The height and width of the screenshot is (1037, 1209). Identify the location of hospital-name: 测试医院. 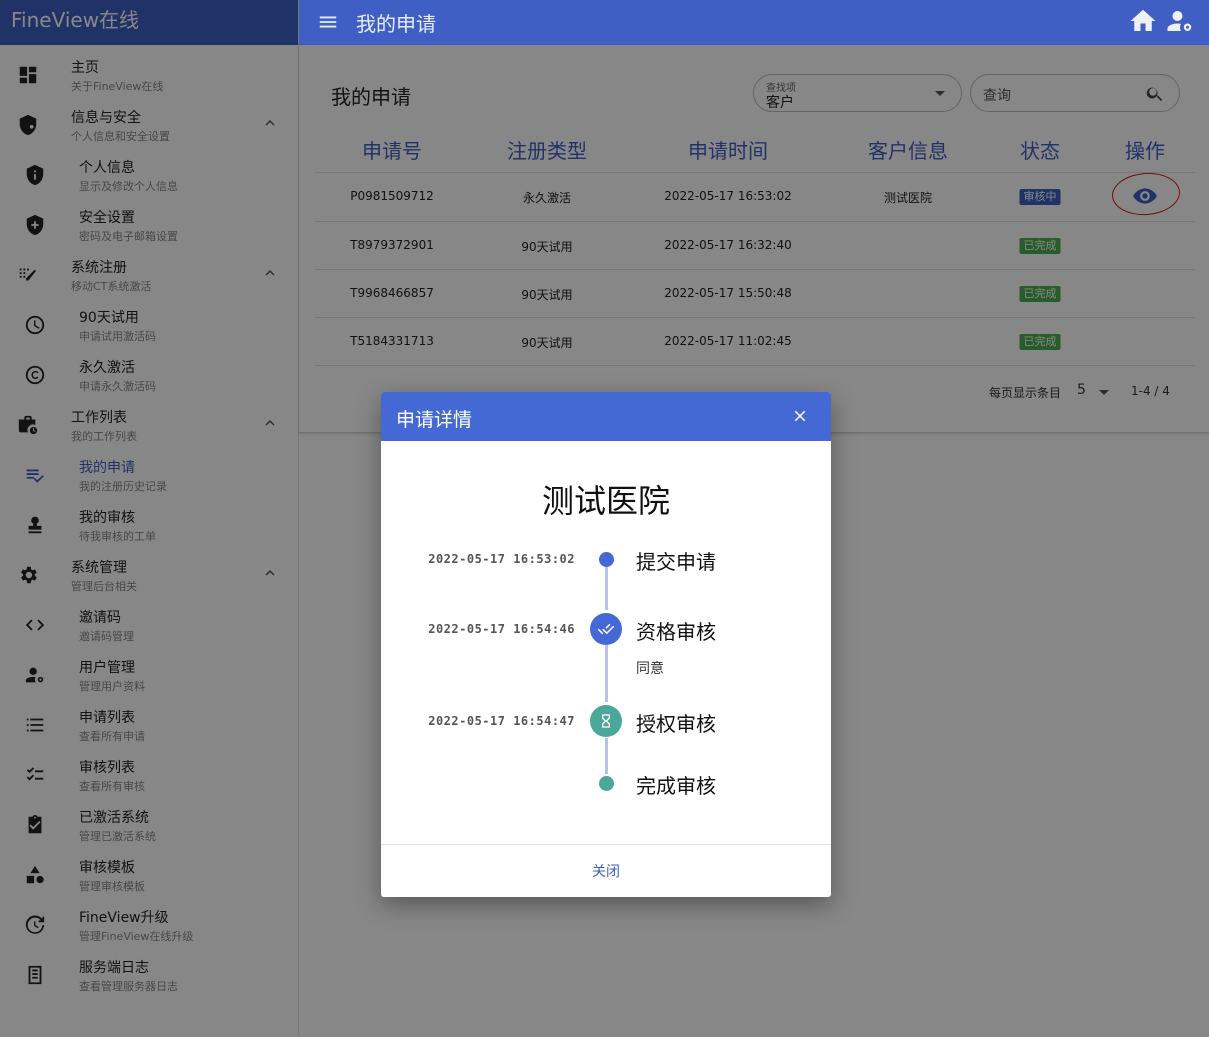
(605, 501).